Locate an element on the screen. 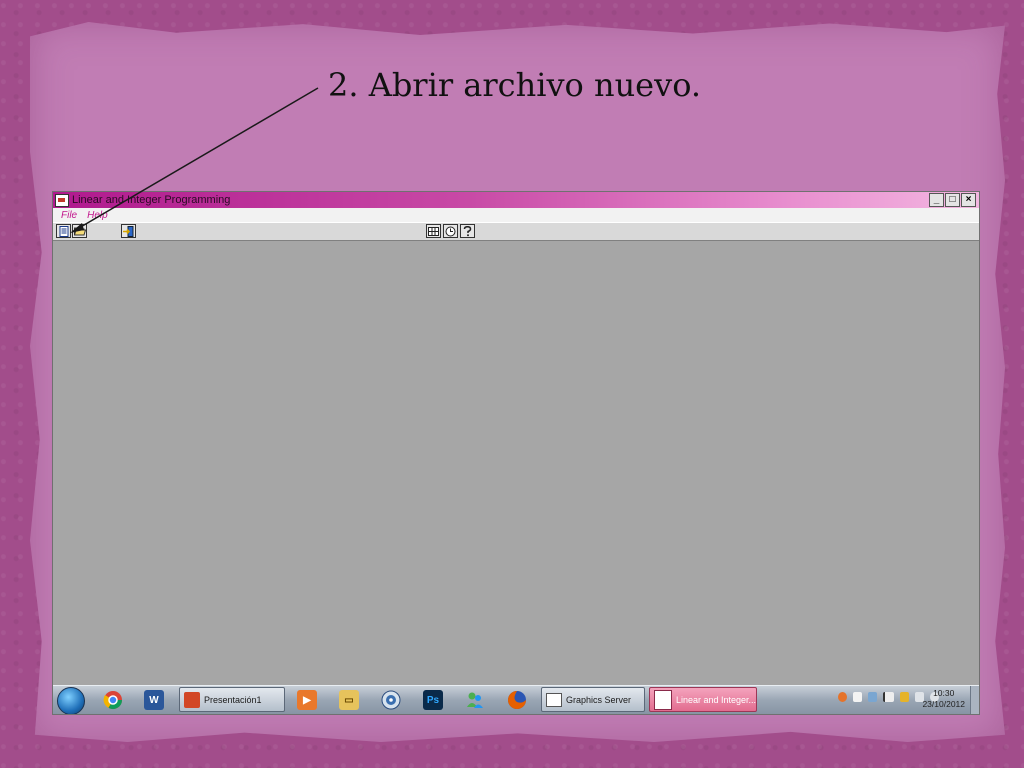 The width and height of the screenshot is (1024, 768). window-titlebar: Linear and Integer Programming _ □ × is located at coordinates (516, 200).